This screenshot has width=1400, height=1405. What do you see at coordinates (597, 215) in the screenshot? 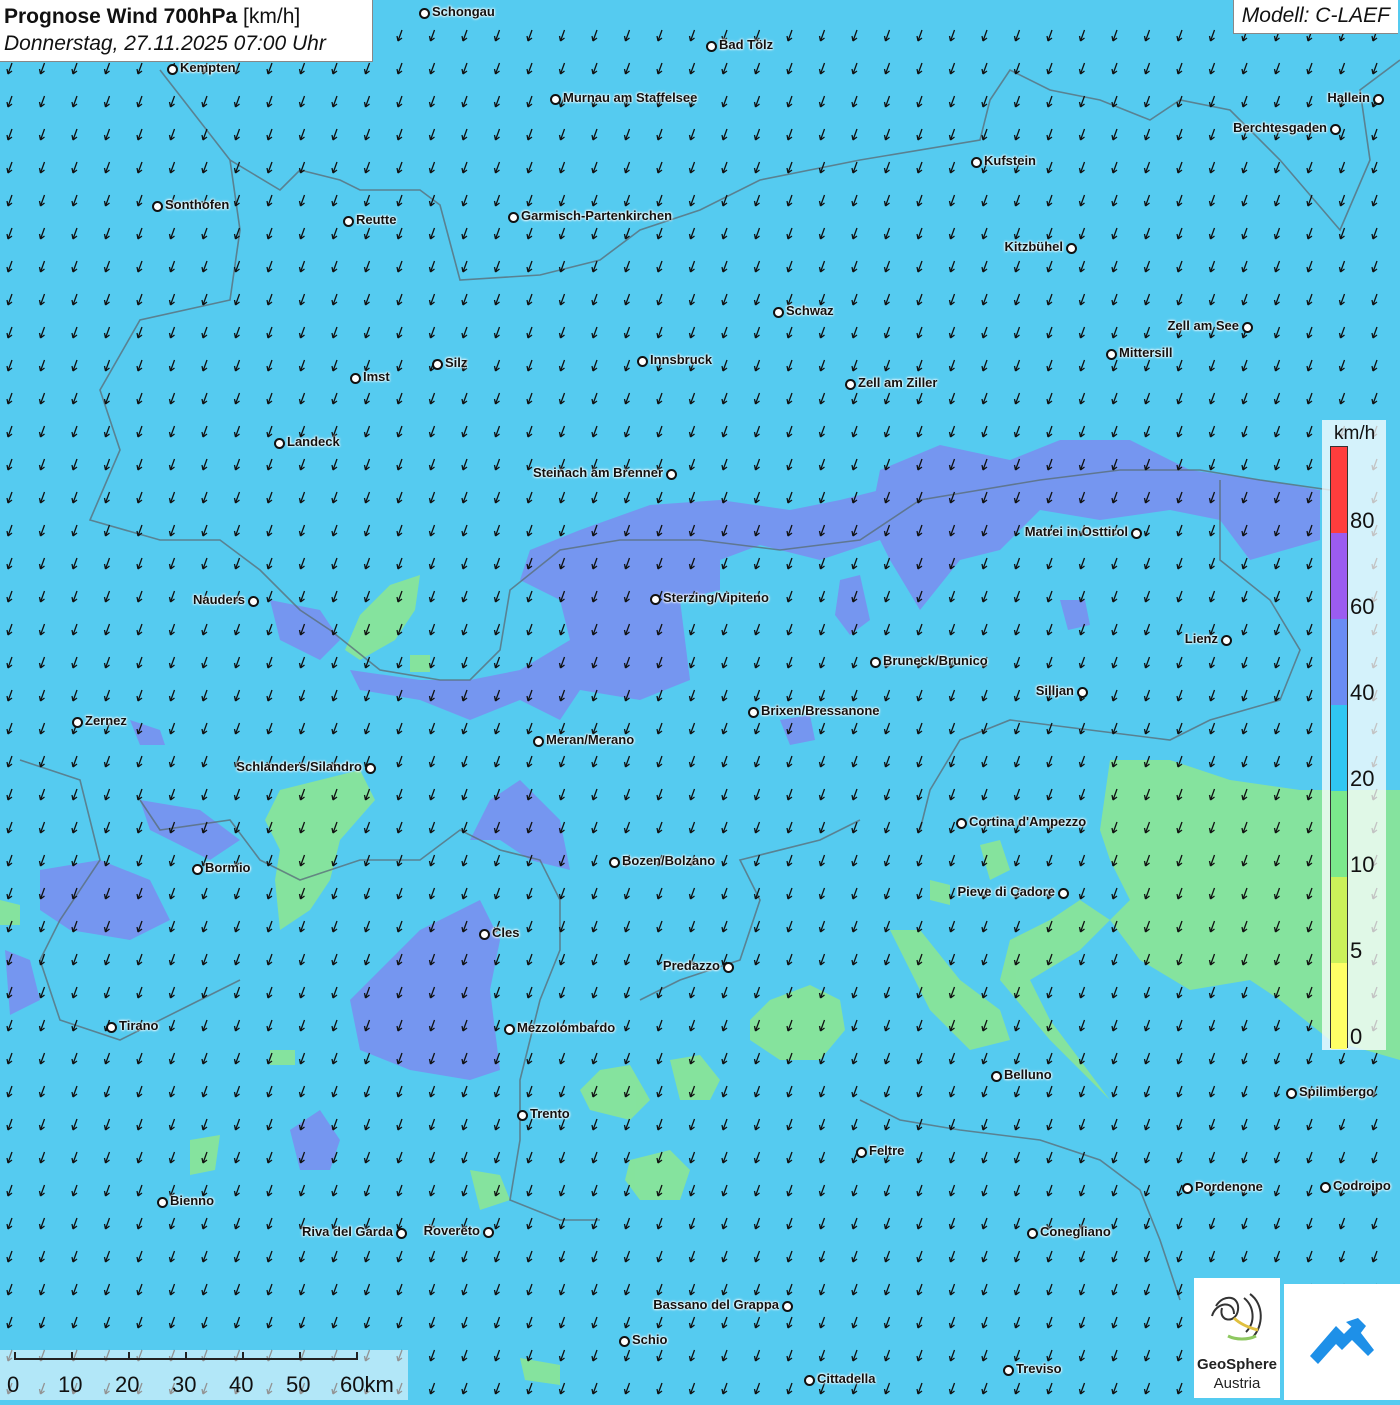
I see `city-label: Garmisch-Partenkirchen` at bounding box center [597, 215].